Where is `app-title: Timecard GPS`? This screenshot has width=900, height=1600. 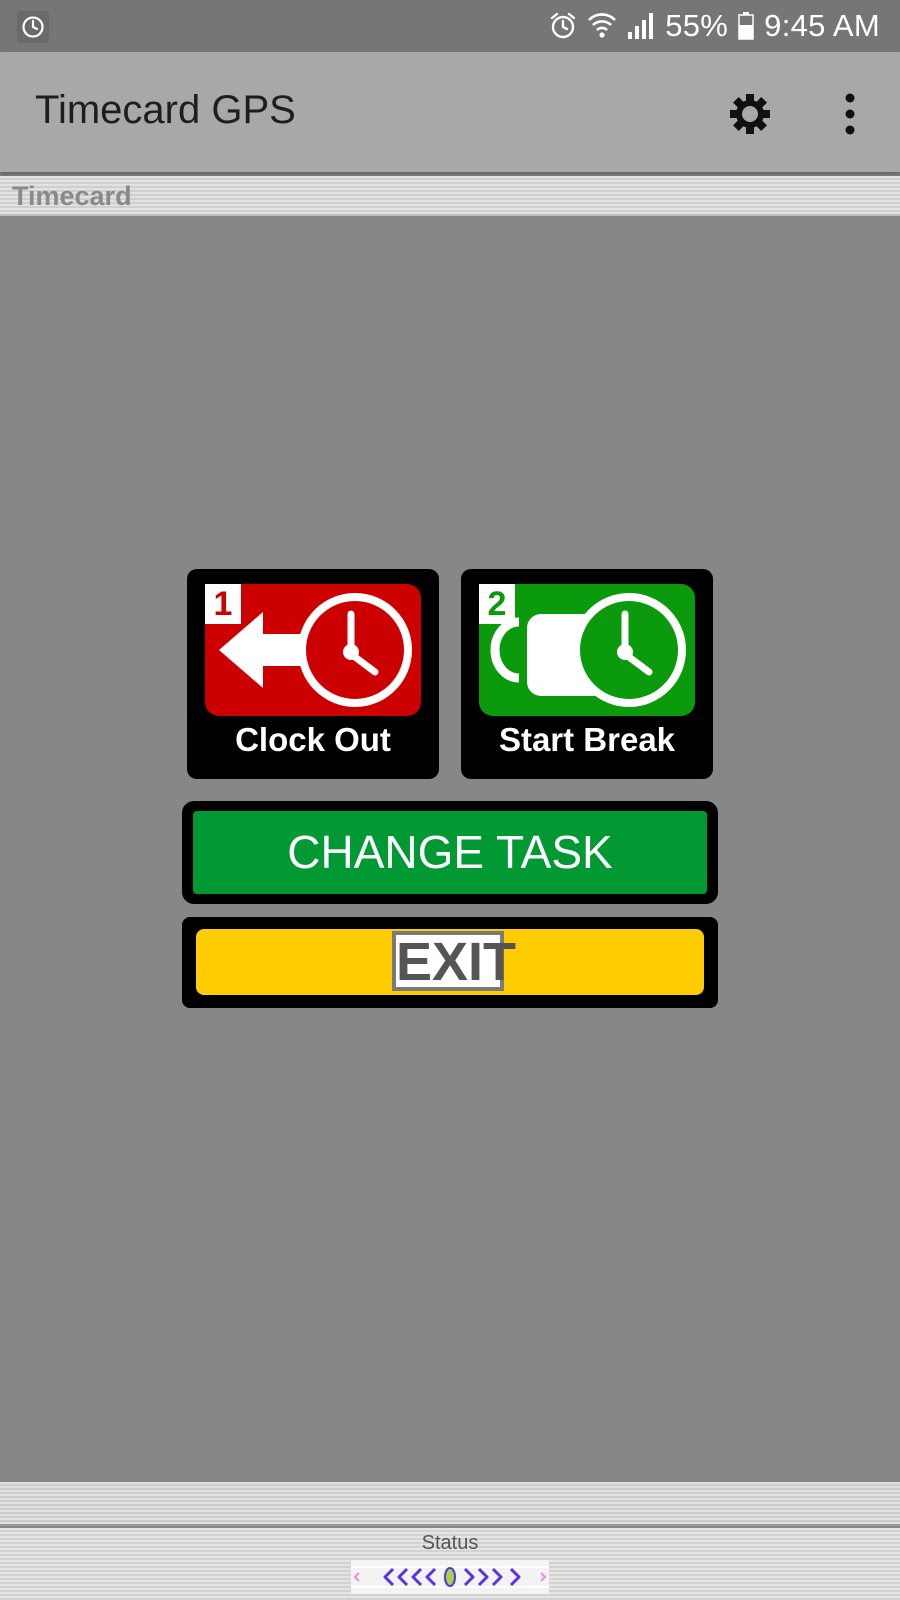
app-title: Timecard GPS is located at coordinates (165, 110).